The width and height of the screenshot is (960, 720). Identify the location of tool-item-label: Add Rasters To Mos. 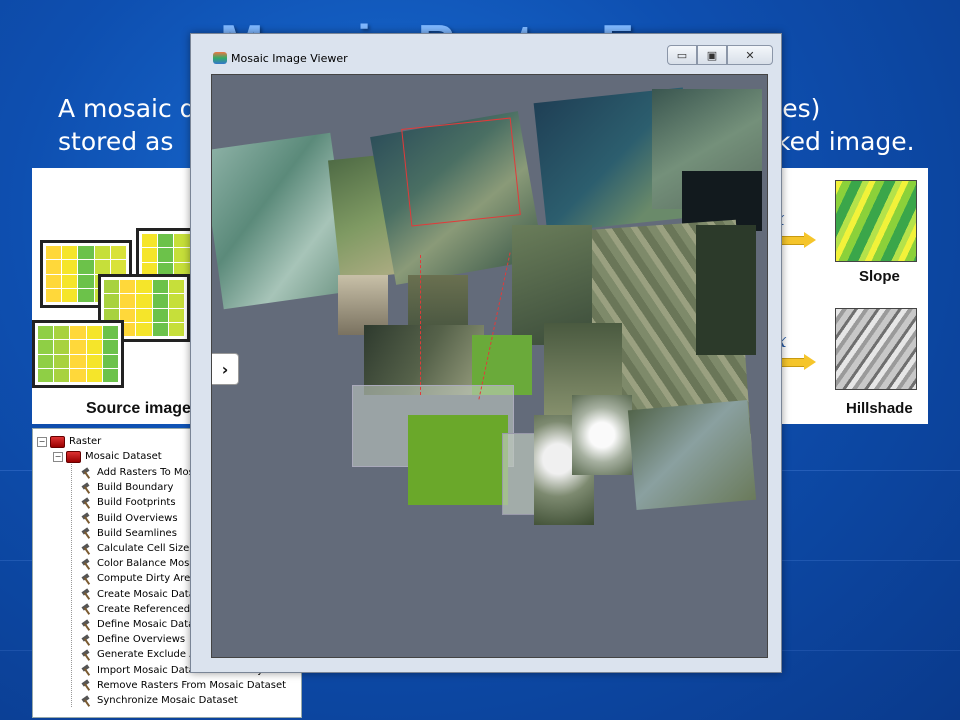
(145, 472).